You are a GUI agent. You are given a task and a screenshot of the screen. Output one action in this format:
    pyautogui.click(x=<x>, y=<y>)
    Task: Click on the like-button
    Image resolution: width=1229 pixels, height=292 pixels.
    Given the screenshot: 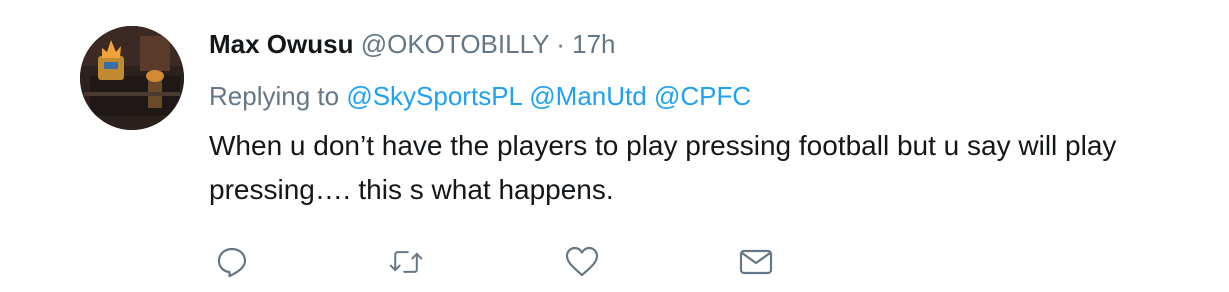 What is the action you would take?
    pyautogui.click(x=582, y=262)
    